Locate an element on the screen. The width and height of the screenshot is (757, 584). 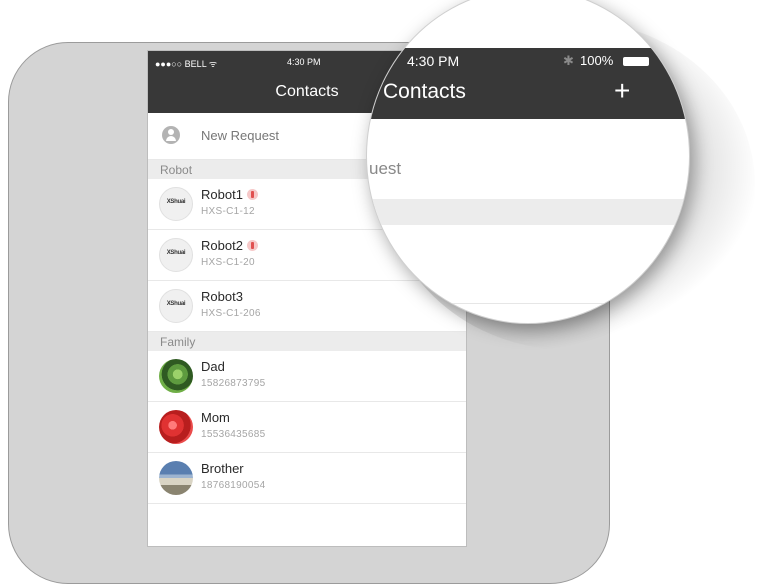
section-title: Robot is located at coordinates (176, 170).